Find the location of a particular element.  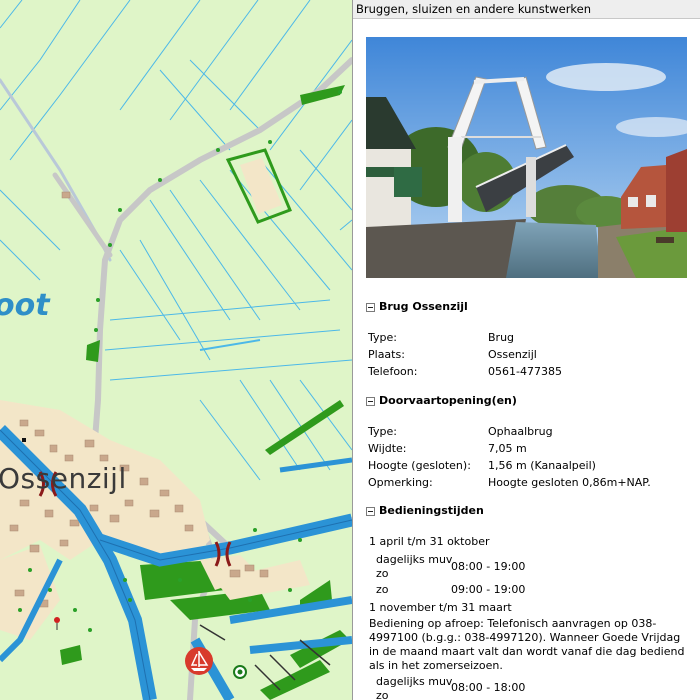

bridge-symbol-icon is located at coordinates (223, 554).